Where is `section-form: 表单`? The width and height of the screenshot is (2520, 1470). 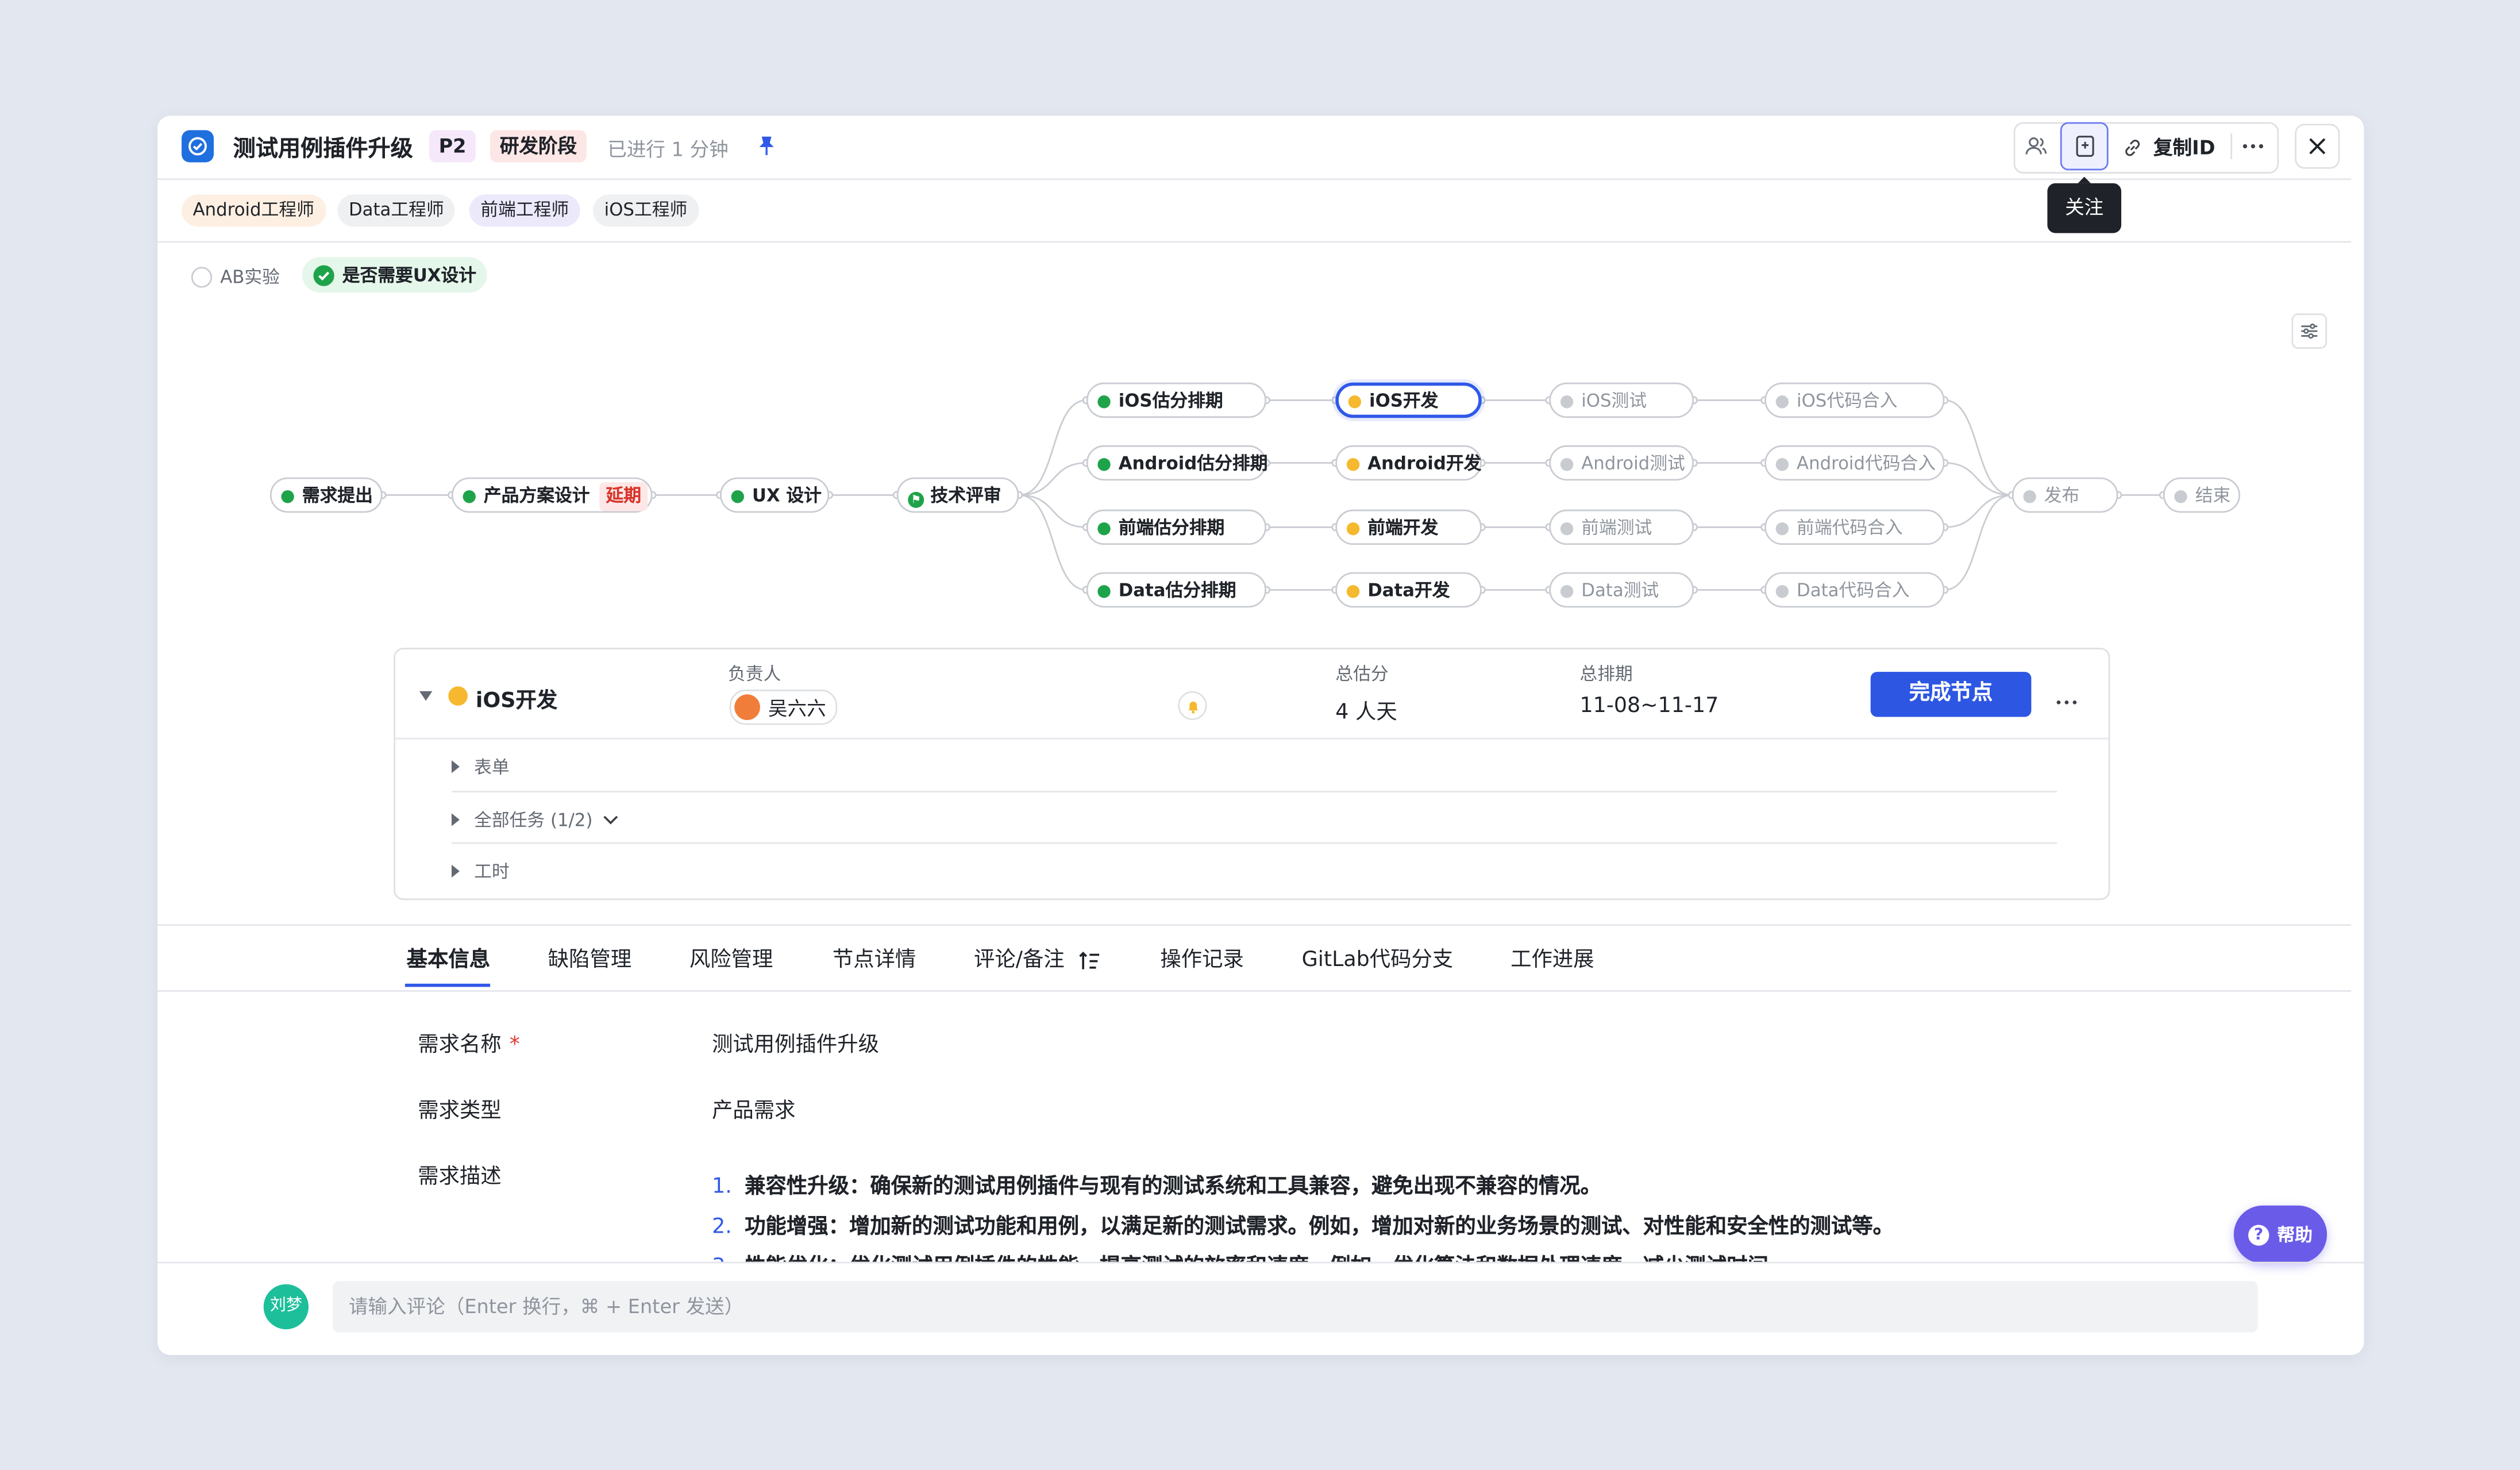
section-form: 表单 is located at coordinates (480, 767).